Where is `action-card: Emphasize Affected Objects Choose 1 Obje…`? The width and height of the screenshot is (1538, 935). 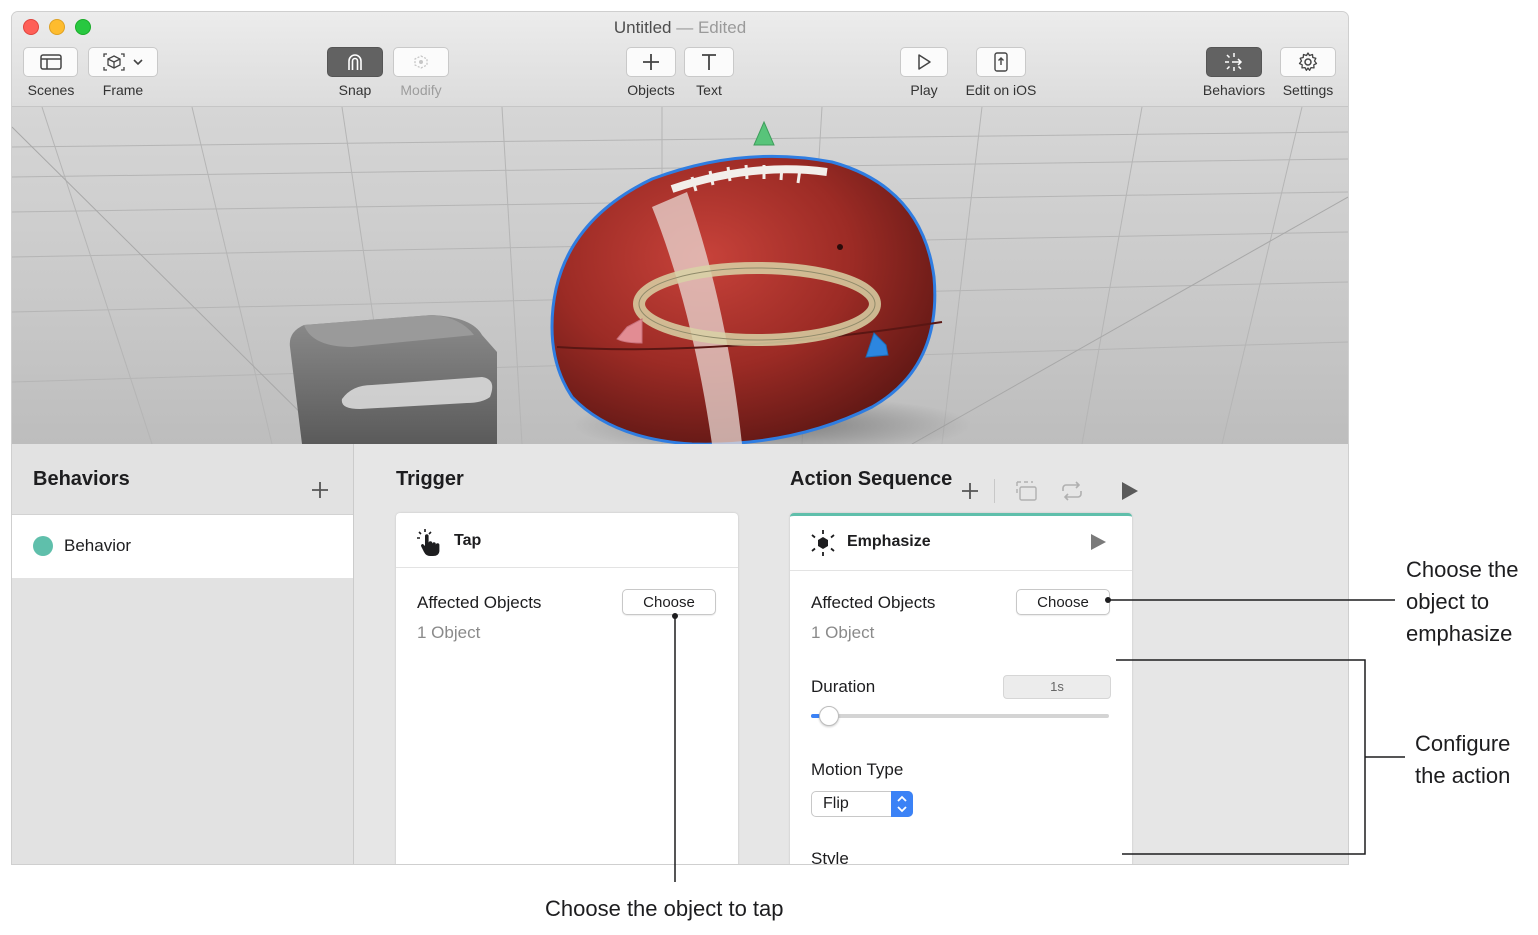 action-card: Emphasize Affected Objects Choose 1 Obje… is located at coordinates (961, 688).